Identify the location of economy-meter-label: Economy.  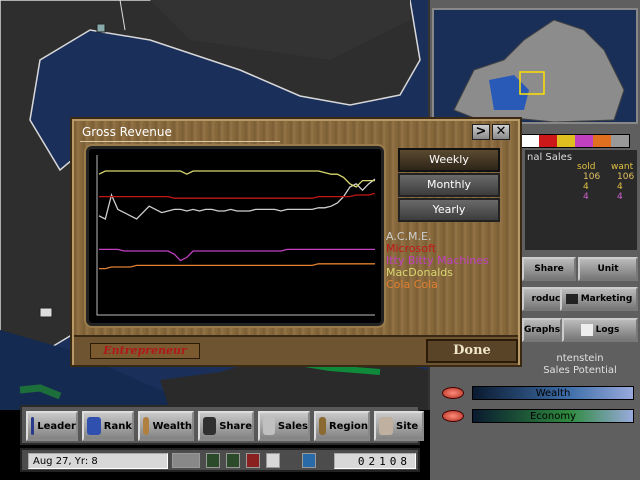
(553, 416).